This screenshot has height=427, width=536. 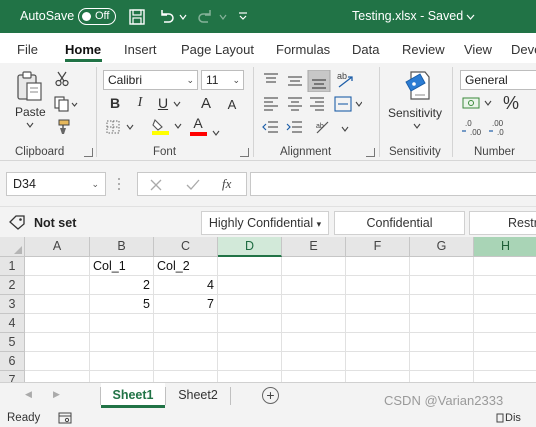 What do you see at coordinates (30, 125) in the screenshot?
I see `paste-dropdown-icon` at bounding box center [30, 125].